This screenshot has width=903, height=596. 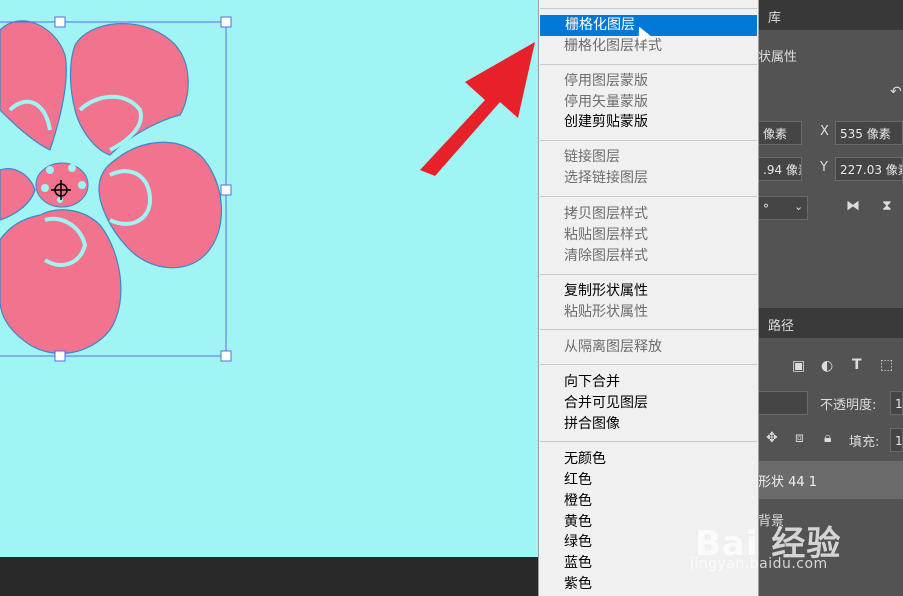 I want to click on menu-item-merge-down: 向下合并, so click(x=648, y=382).